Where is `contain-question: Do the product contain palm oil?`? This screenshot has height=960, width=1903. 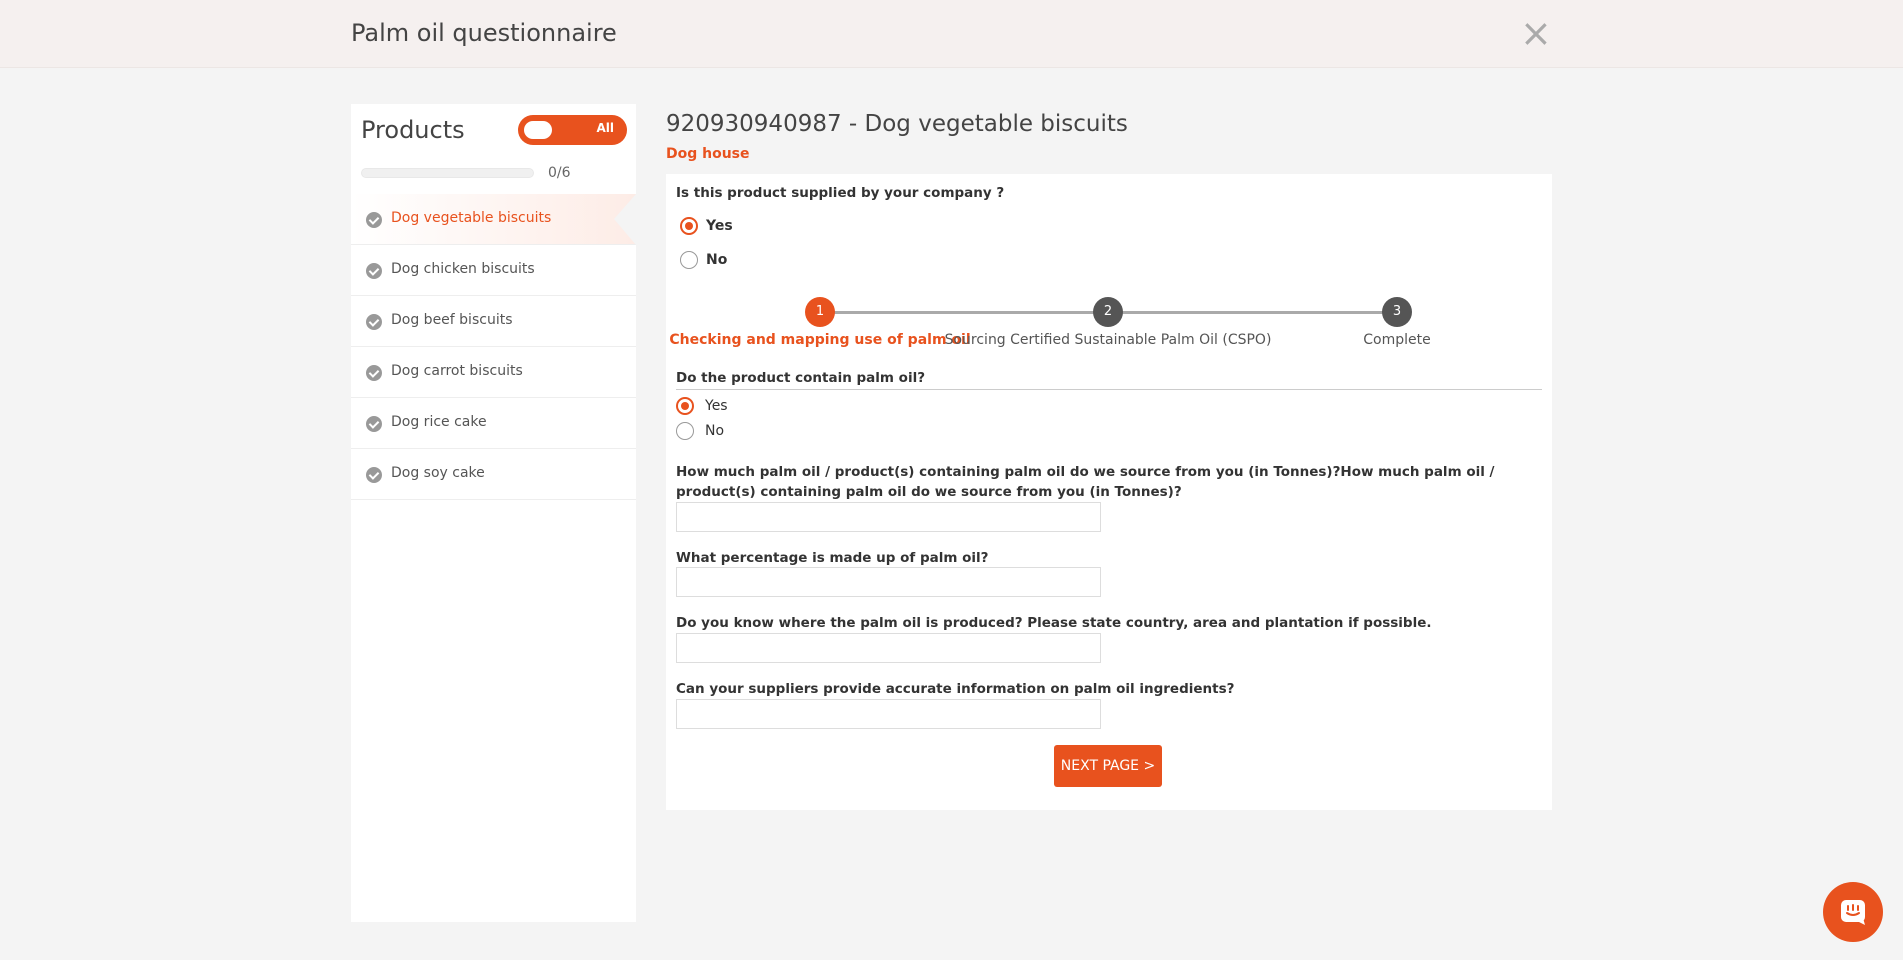
contain-question: Do the product contain palm oil? is located at coordinates (801, 378).